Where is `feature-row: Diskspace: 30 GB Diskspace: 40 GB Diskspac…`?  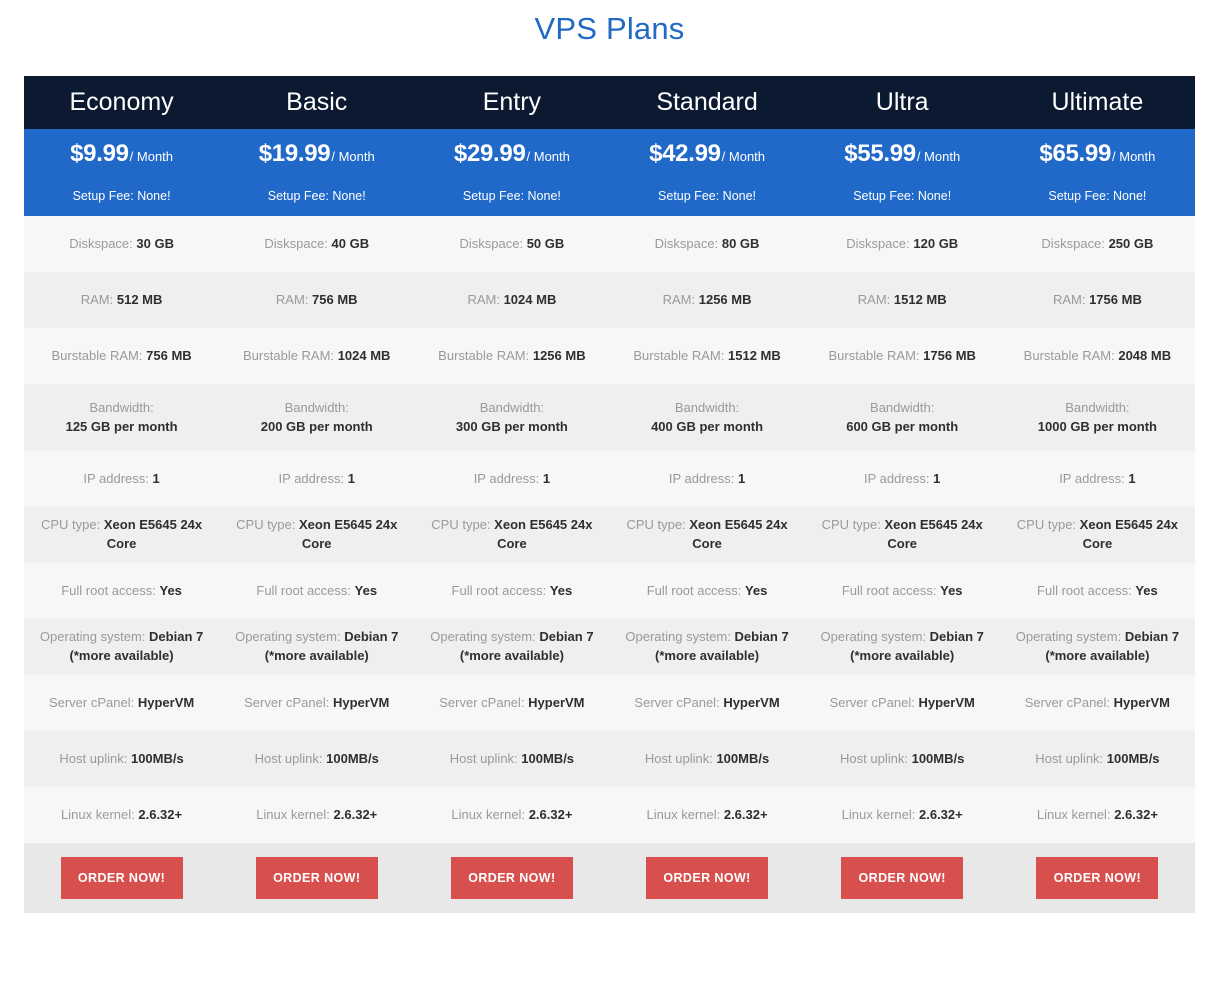 feature-row: Diskspace: 30 GB Diskspace: 40 GB Diskspac… is located at coordinates (609, 244).